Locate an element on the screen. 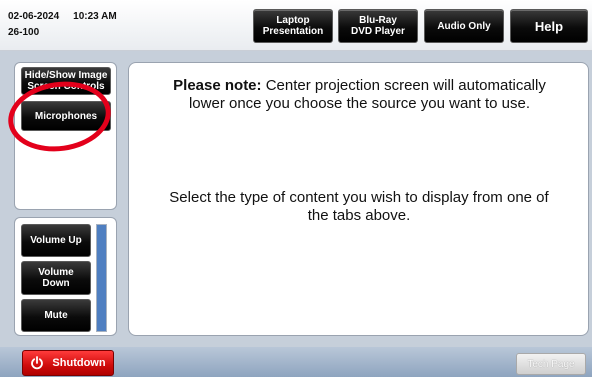  shutdown-button: Shutdown is located at coordinates (68, 363).